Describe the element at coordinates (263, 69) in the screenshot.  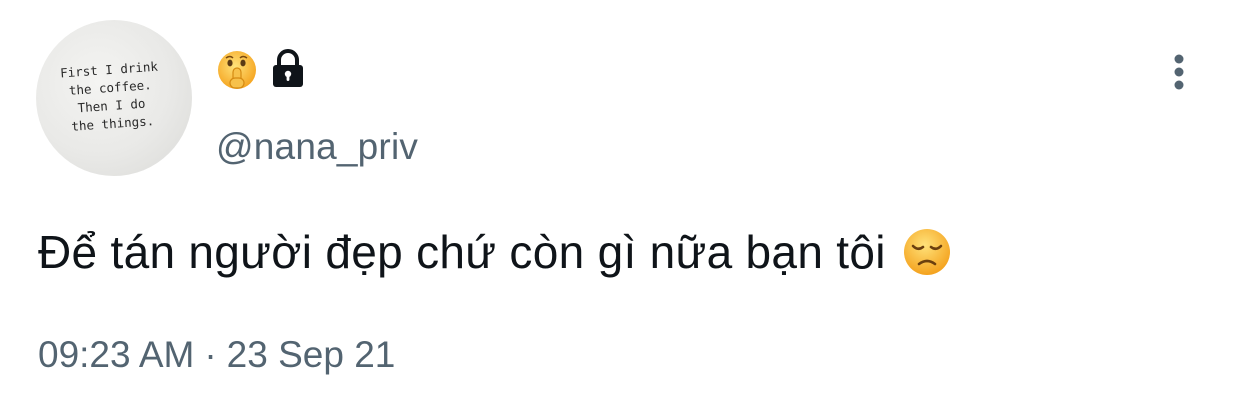
I see `display-name` at that location.